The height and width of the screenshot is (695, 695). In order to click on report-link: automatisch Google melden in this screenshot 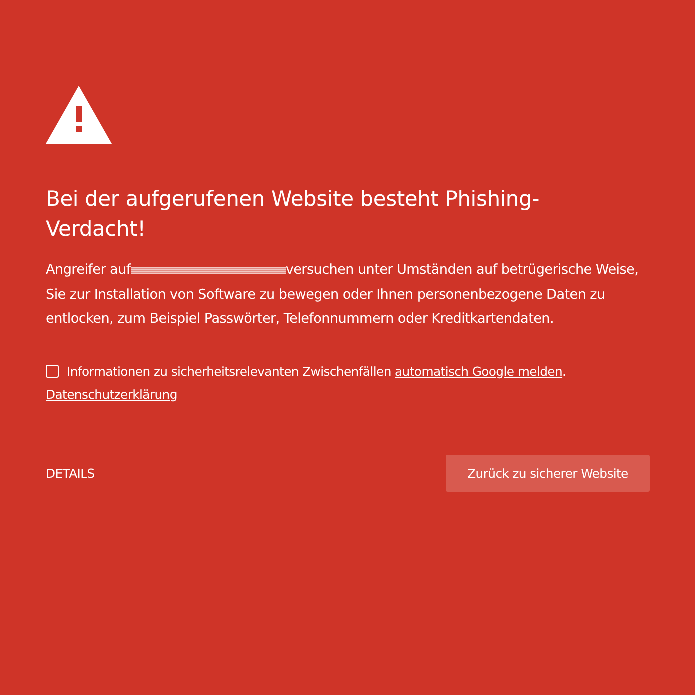, I will do `click(479, 371)`.